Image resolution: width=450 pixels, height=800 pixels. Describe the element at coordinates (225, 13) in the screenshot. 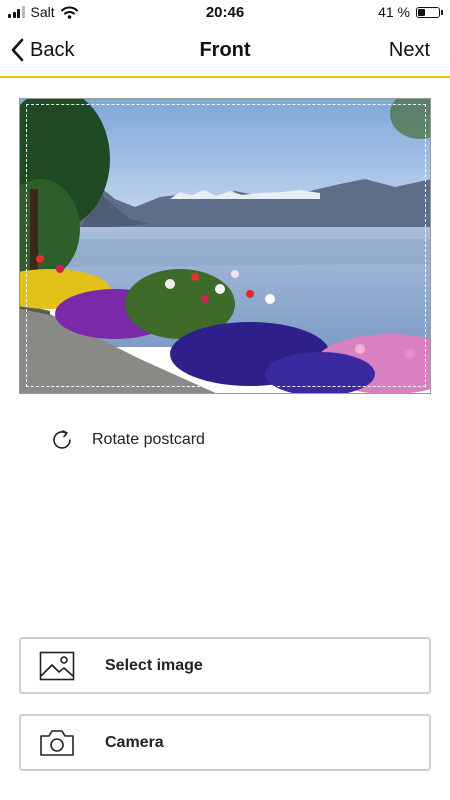

I see `status-bar: Salt 20:46 41 %` at that location.